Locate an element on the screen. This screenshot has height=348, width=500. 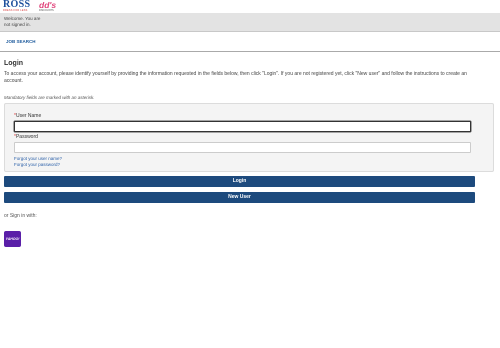
dds-logo-word: dd's is located at coordinates (48, 5).